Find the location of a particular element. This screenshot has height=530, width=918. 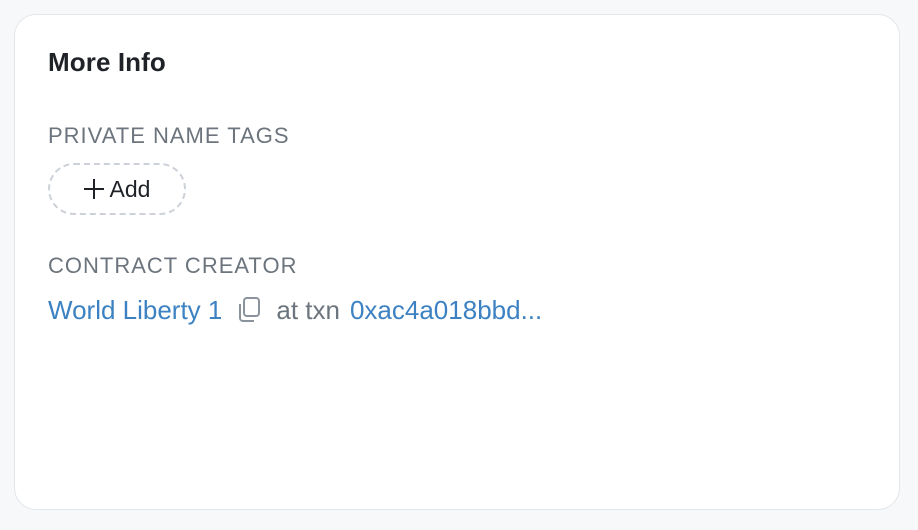

contract-creator-label: CONTRACT CREATOR is located at coordinates (173, 265).